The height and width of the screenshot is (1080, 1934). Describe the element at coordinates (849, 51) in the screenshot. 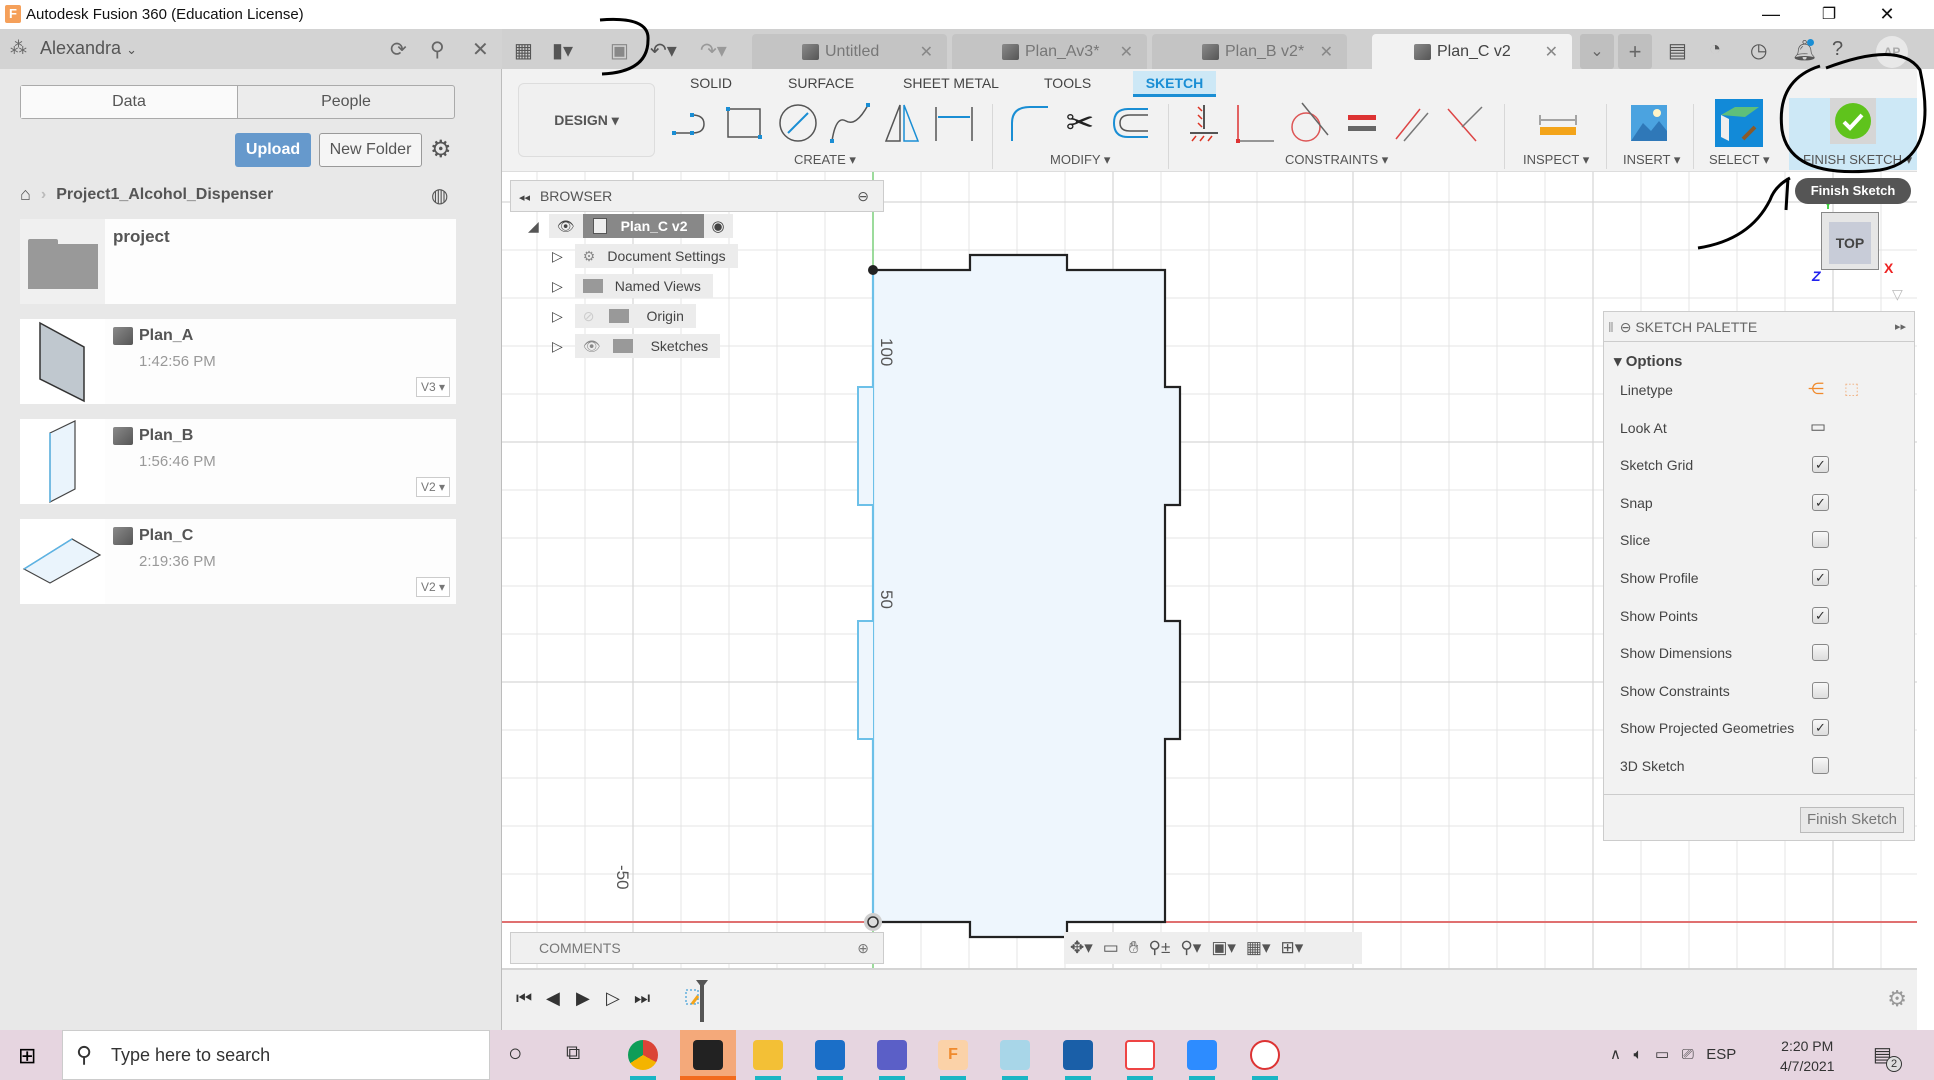

I see `doc-tab-untitled: Untitled ✕` at that location.